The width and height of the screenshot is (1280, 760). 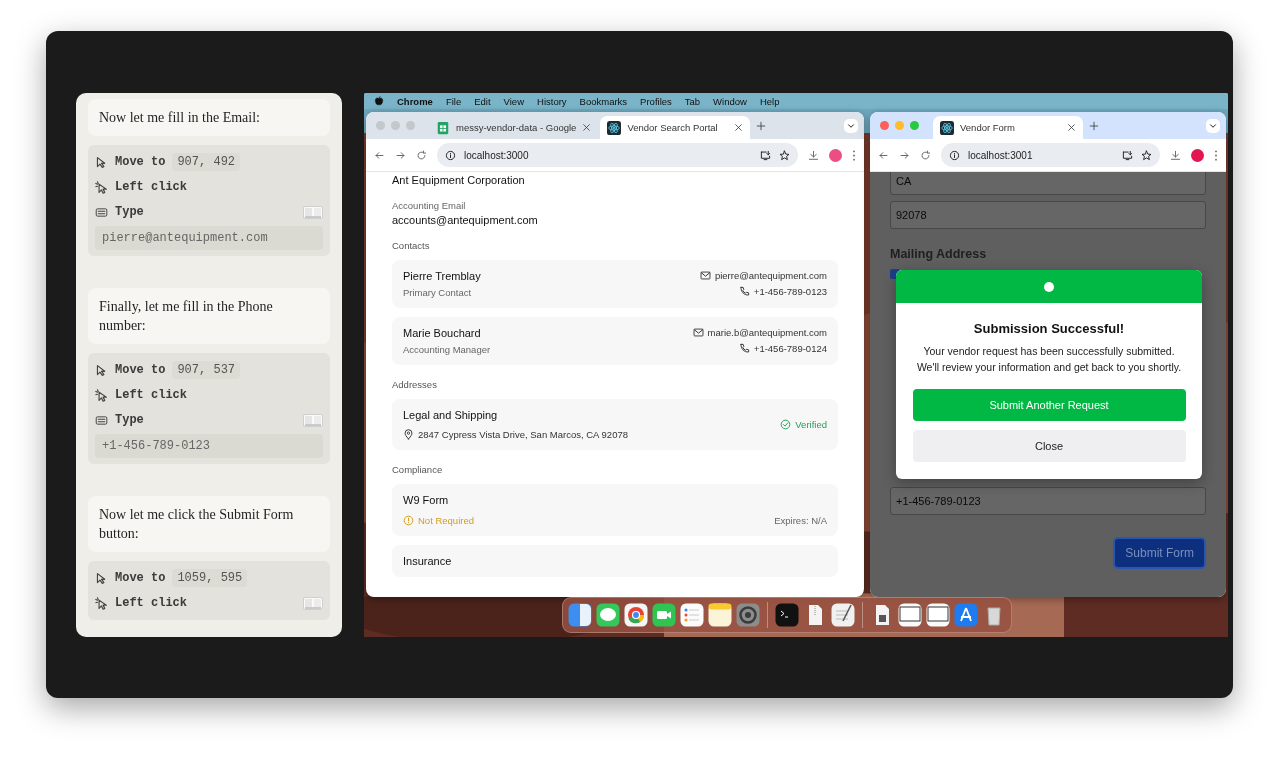 I want to click on company-name: Ant Equipment Corporation, so click(x=459, y=180).